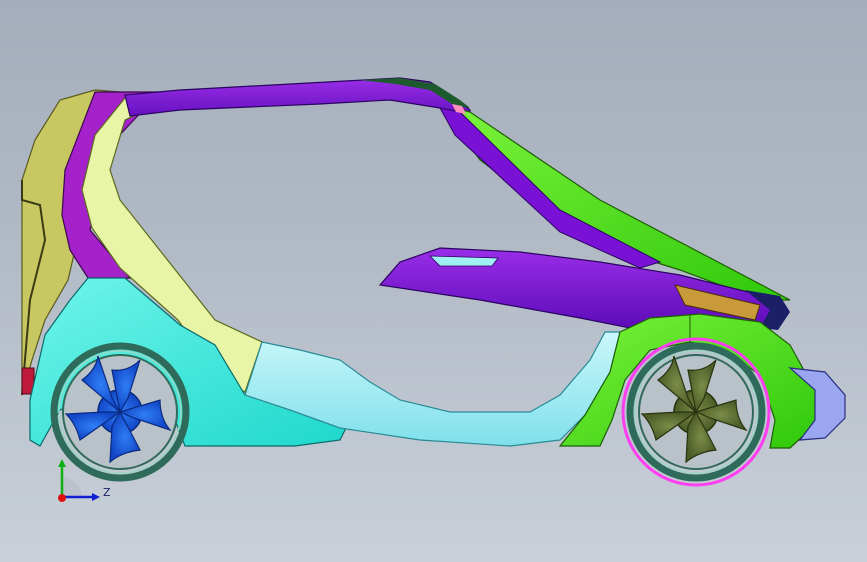 The width and height of the screenshot is (867, 562). I want to click on dashboard-display, so click(464, 261).